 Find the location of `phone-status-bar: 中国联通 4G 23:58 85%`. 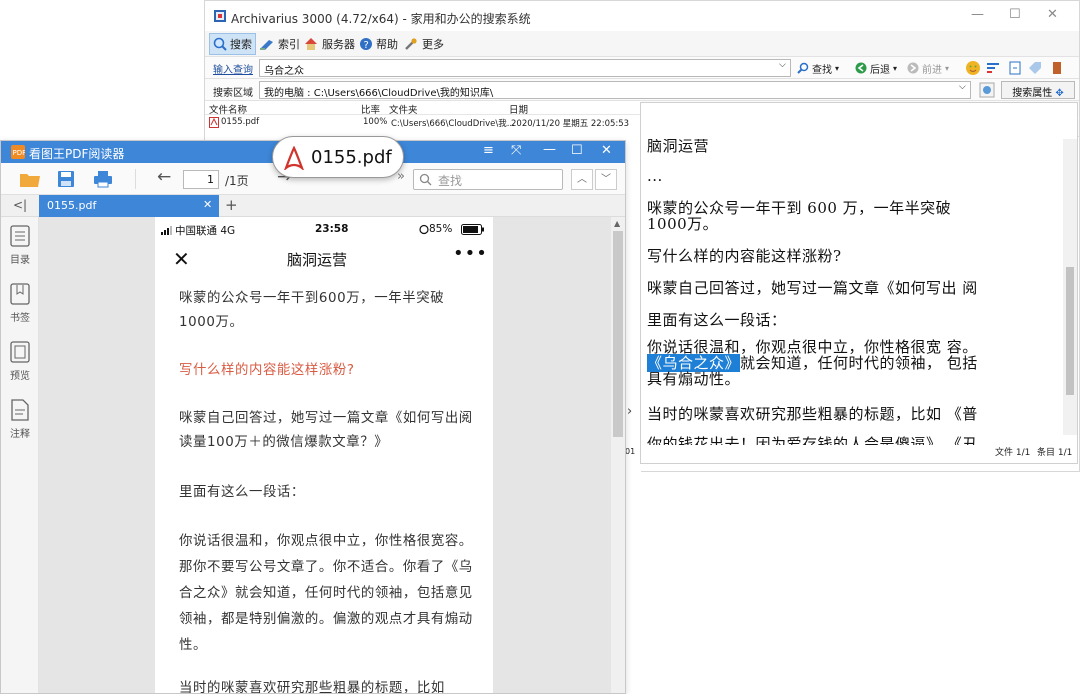

phone-status-bar: 中国联通 4G 23:58 85% is located at coordinates (324, 230).